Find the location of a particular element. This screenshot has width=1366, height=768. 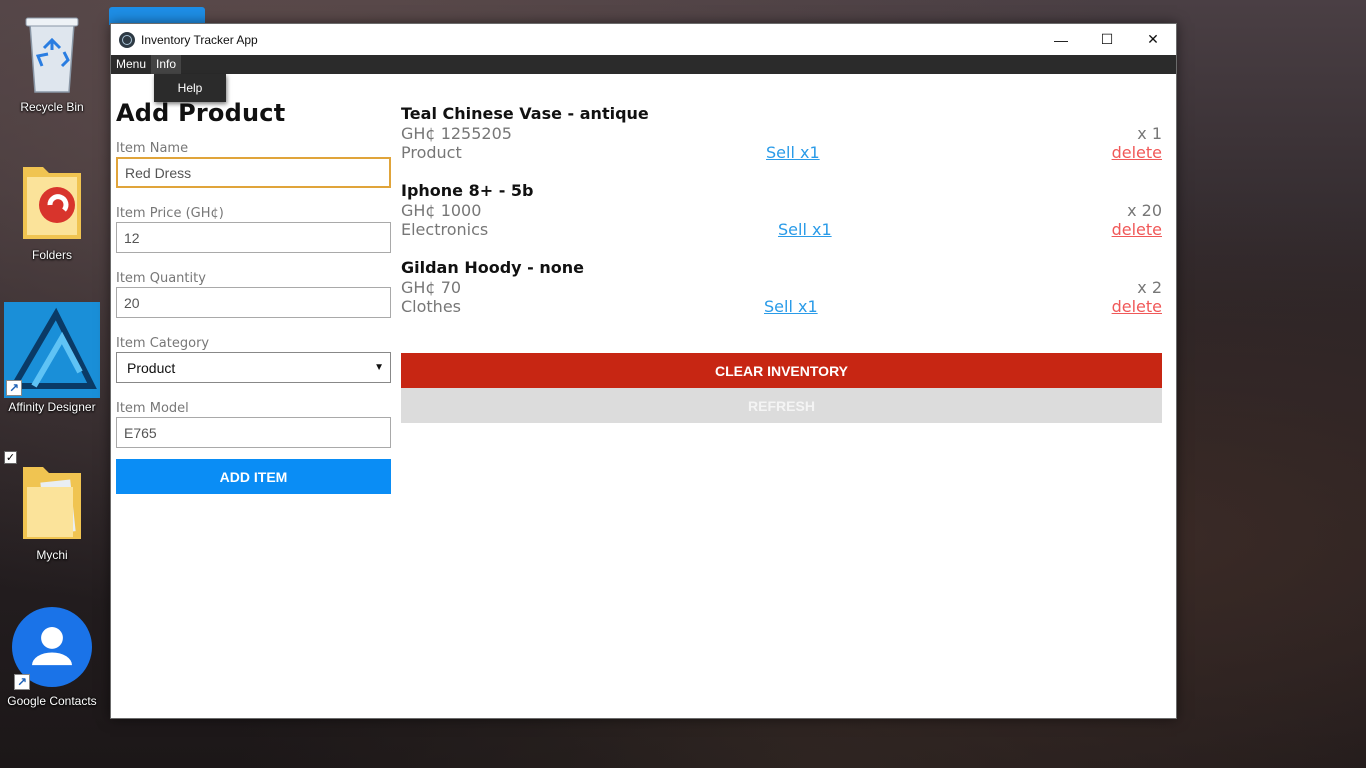

desktop-icon-folders: Folders is located at coordinates (52, 209).